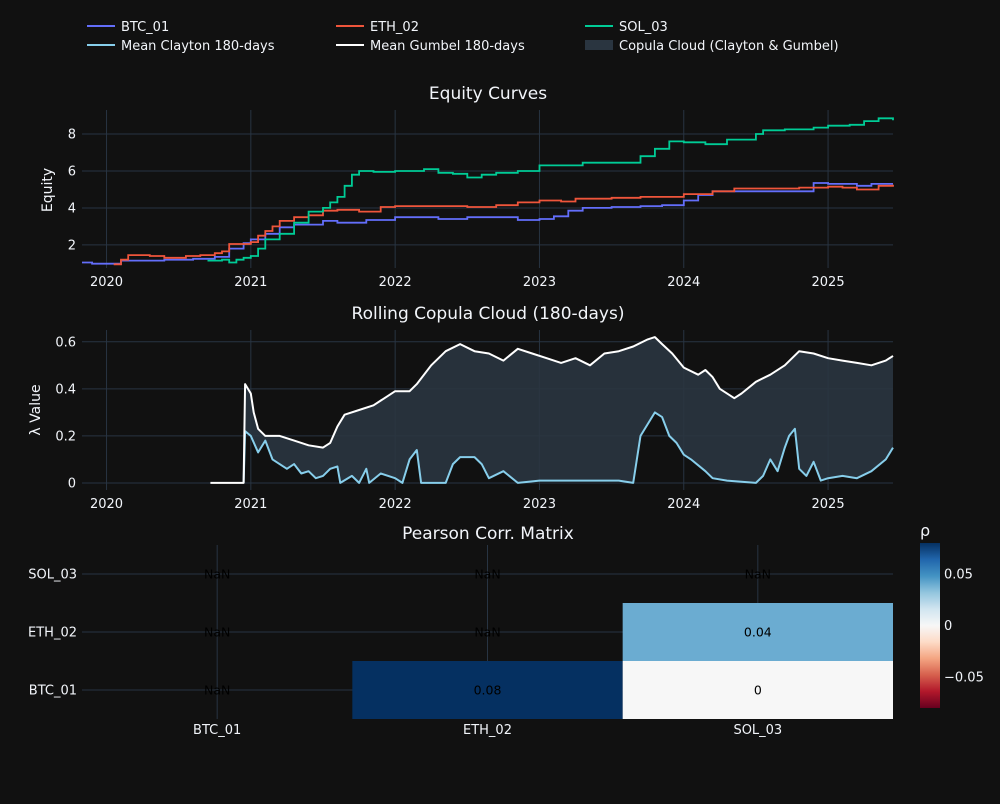 This screenshot has height=804, width=1000. Describe the element at coordinates (488, 94) in the screenshot. I see `equity-title: Equity Curves` at that location.